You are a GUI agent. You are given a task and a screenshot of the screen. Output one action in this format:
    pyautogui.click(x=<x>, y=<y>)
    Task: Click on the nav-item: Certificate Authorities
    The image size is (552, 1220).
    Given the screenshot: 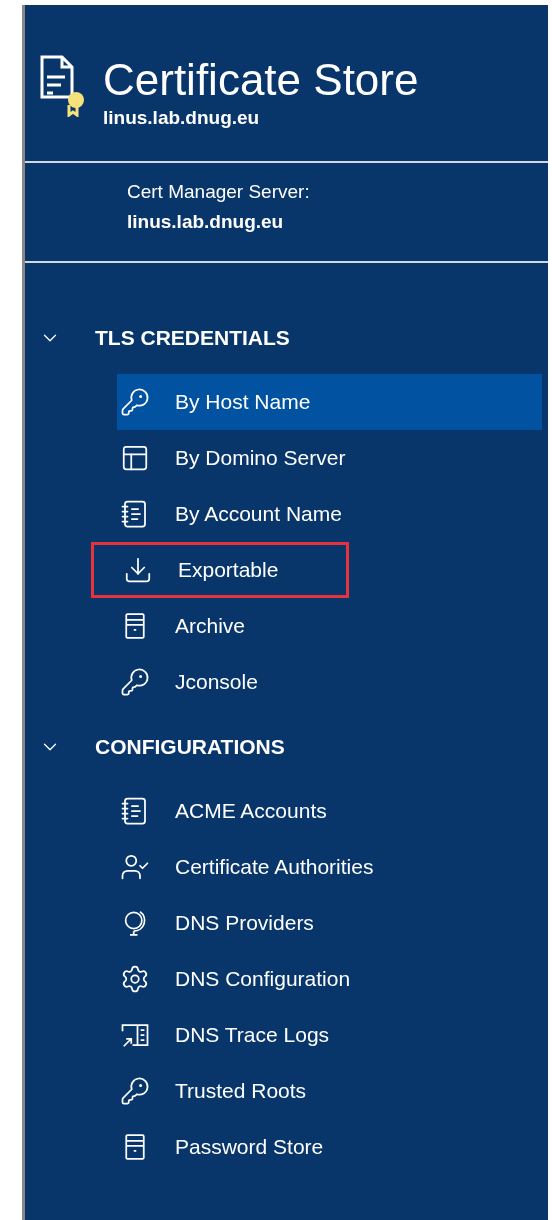 What is the action you would take?
    pyautogui.click(x=329, y=867)
    